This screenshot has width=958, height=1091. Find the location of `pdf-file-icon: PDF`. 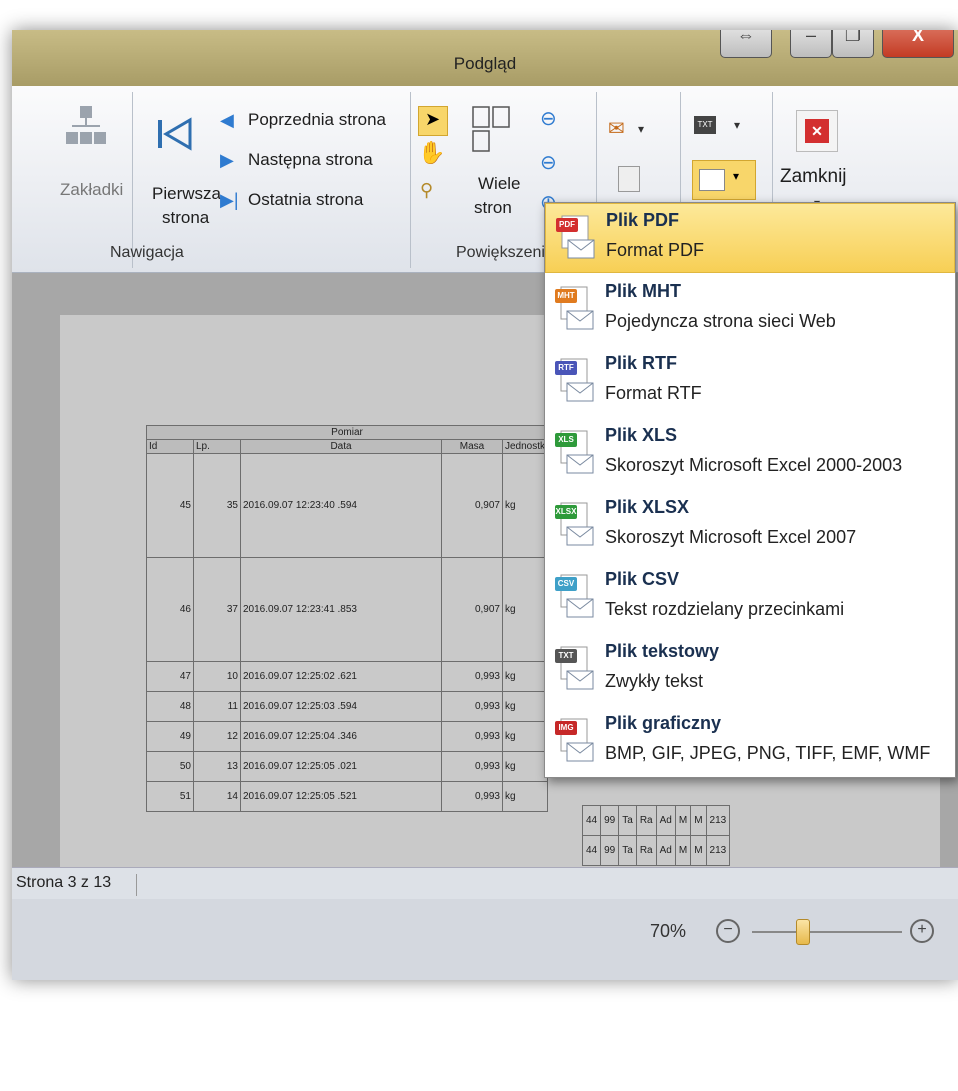

pdf-file-icon: PDF is located at coordinates (577, 239).